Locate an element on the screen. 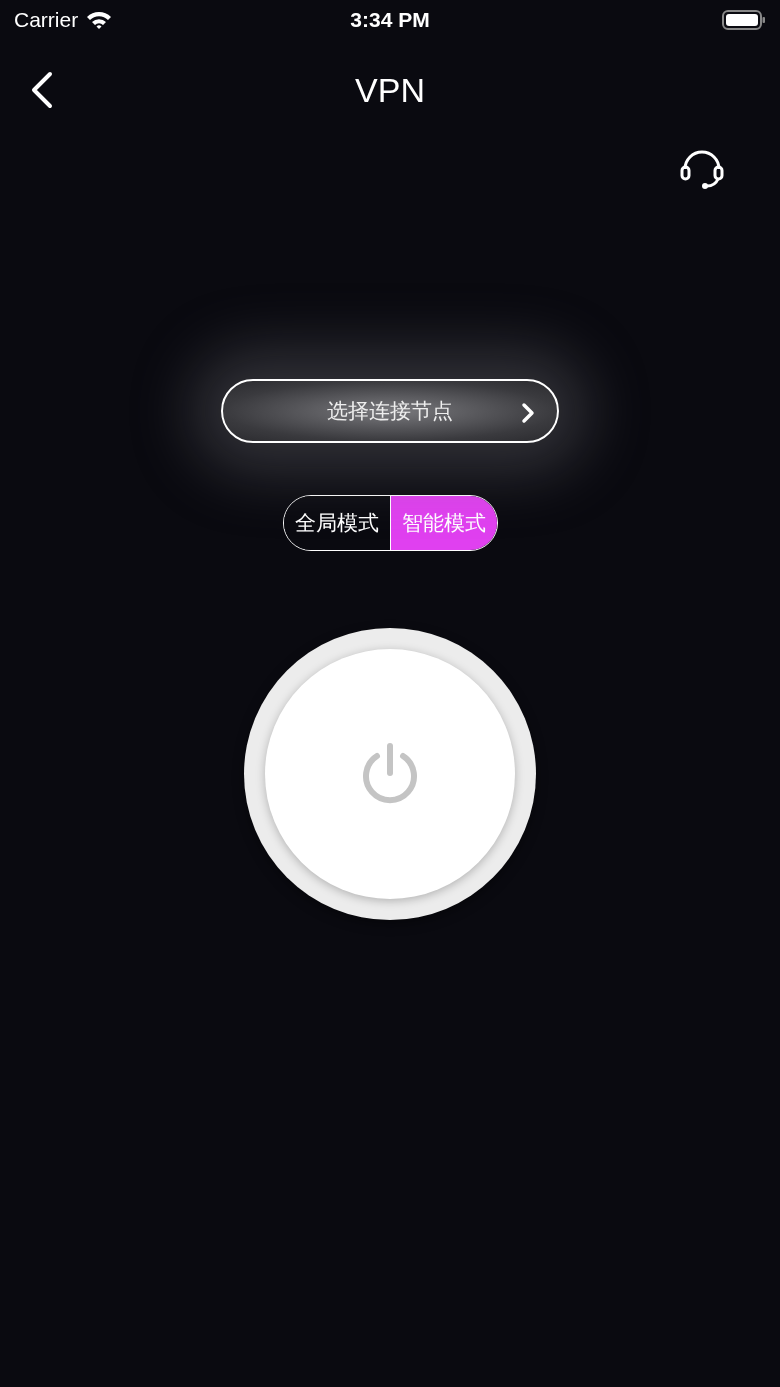 Image resolution: width=780 pixels, height=1387 pixels. mode-tab: 智能模式 is located at coordinates (443, 523).